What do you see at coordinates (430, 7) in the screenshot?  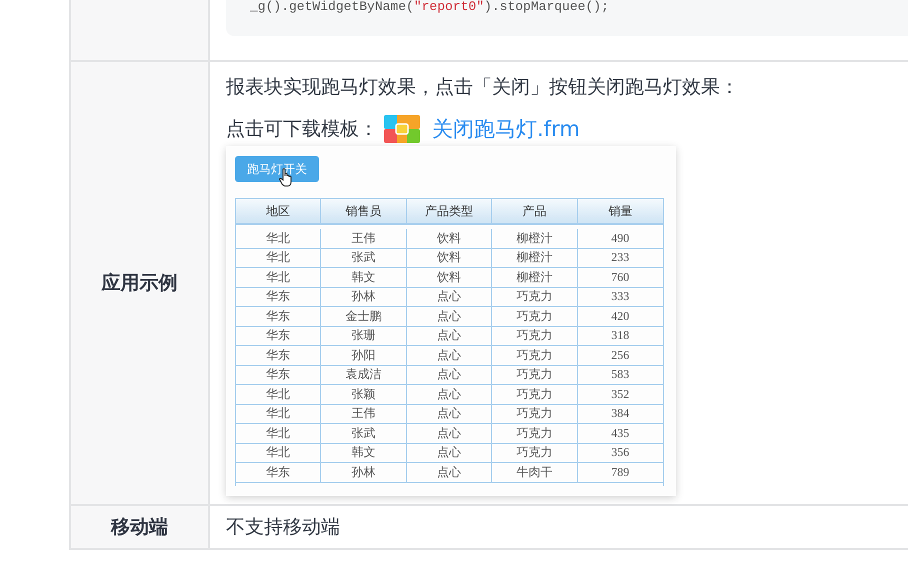 I see `code-line: _g().getWidgetByName("report0").stopMarquee();` at bounding box center [430, 7].